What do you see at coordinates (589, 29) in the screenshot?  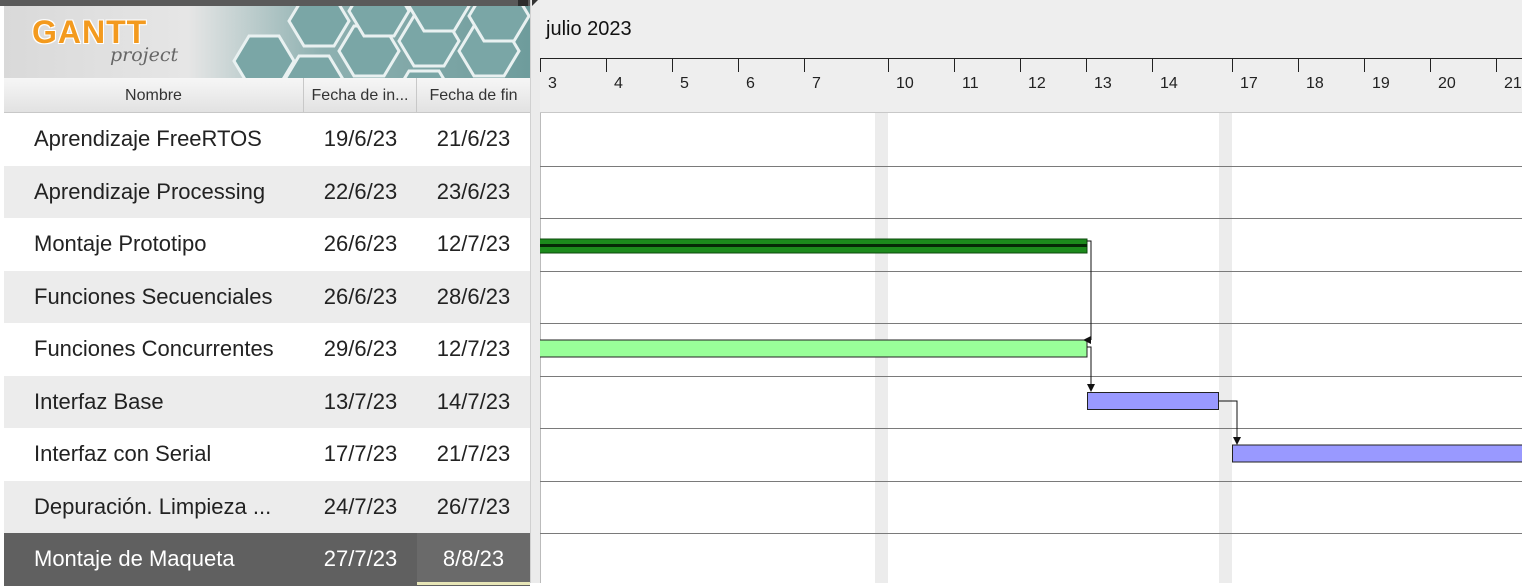 I see `month-label: julio 2023` at bounding box center [589, 29].